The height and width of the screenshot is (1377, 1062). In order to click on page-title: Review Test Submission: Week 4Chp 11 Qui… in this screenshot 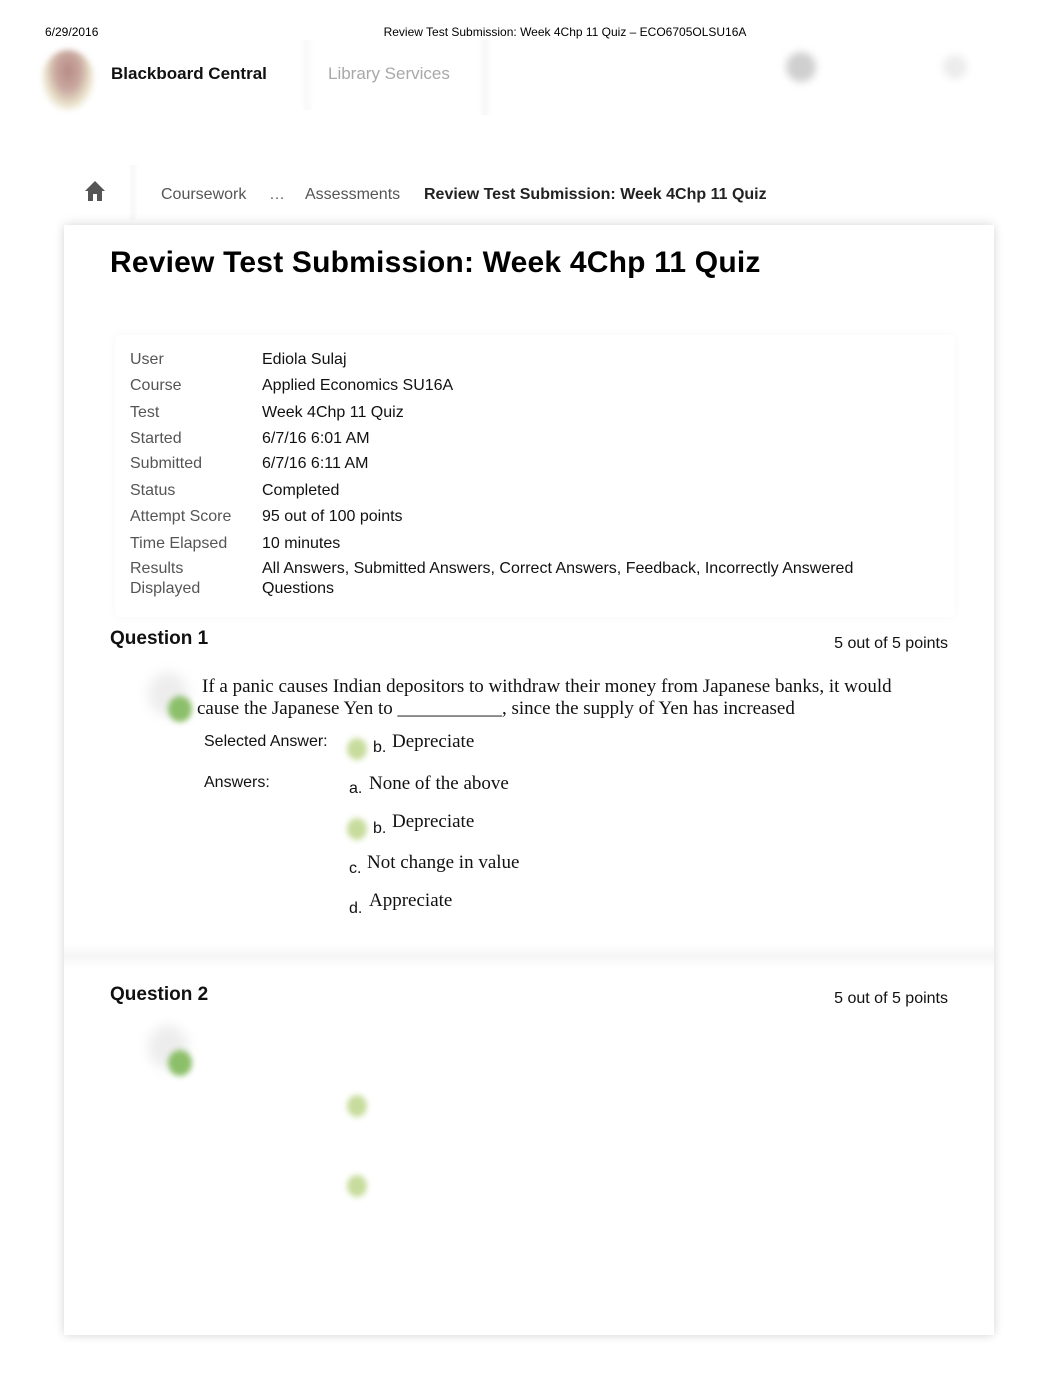, I will do `click(435, 262)`.